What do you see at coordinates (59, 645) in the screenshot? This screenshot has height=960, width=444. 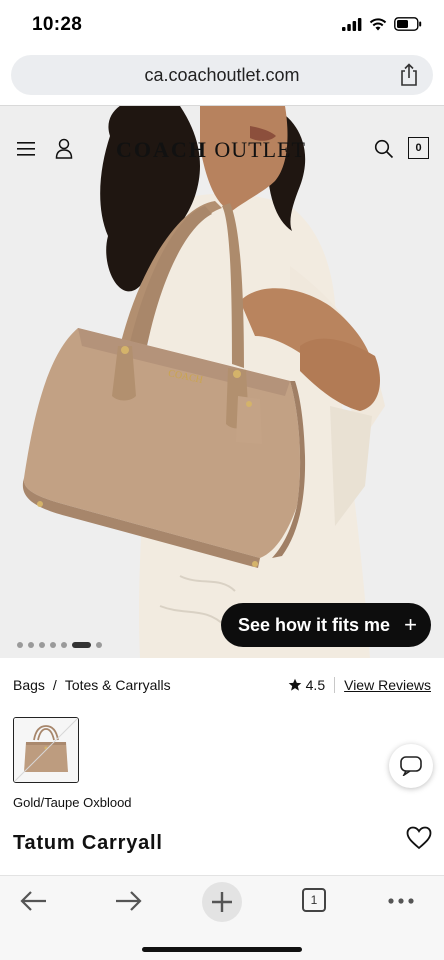 I see `carousel-dots` at bounding box center [59, 645].